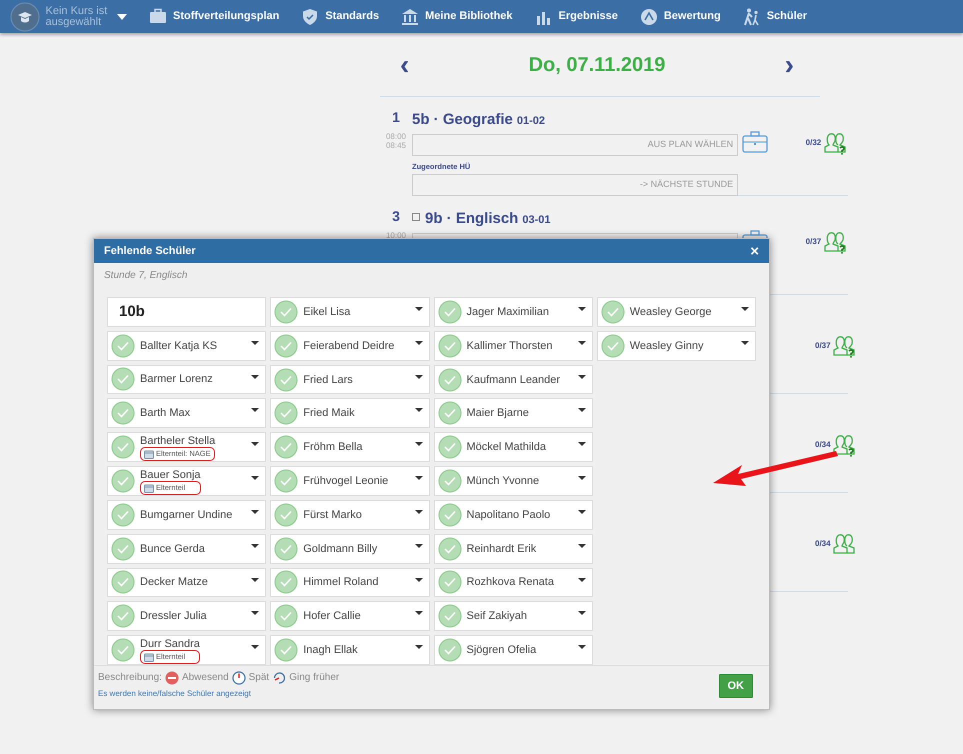  Describe the element at coordinates (513, 549) in the screenshot. I see `student-entry: Reinhardt Erik` at that location.